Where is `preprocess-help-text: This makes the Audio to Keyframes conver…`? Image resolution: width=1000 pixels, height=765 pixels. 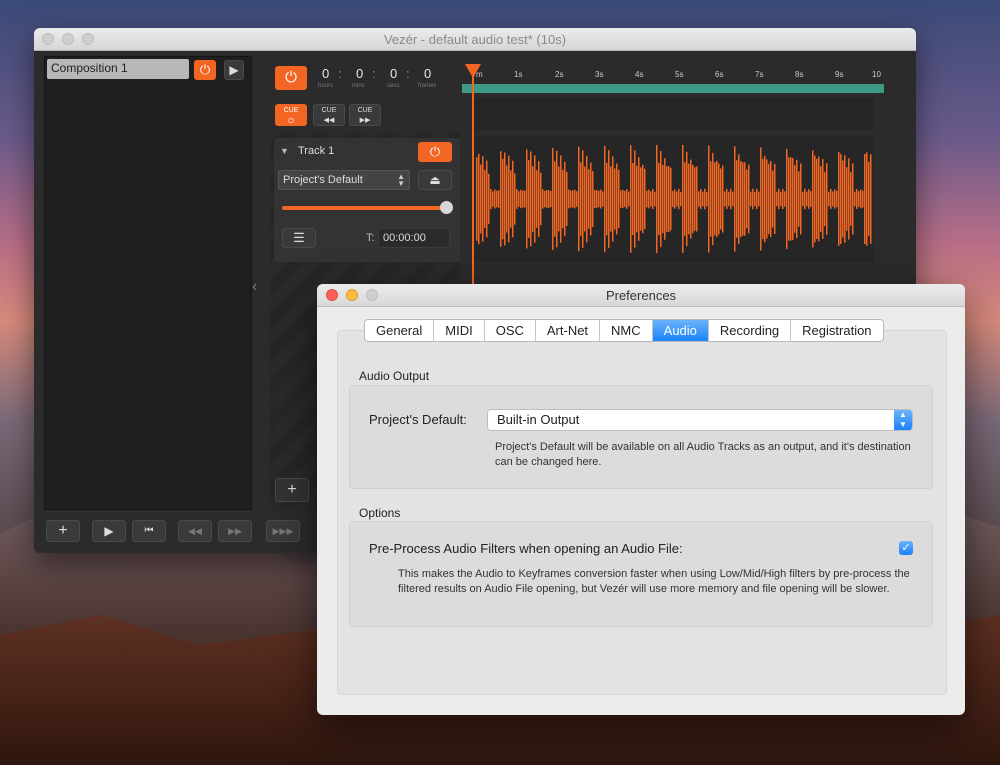
preprocess-help-text: This makes the Audio to Keyframes conver… is located at coordinates (654, 581).